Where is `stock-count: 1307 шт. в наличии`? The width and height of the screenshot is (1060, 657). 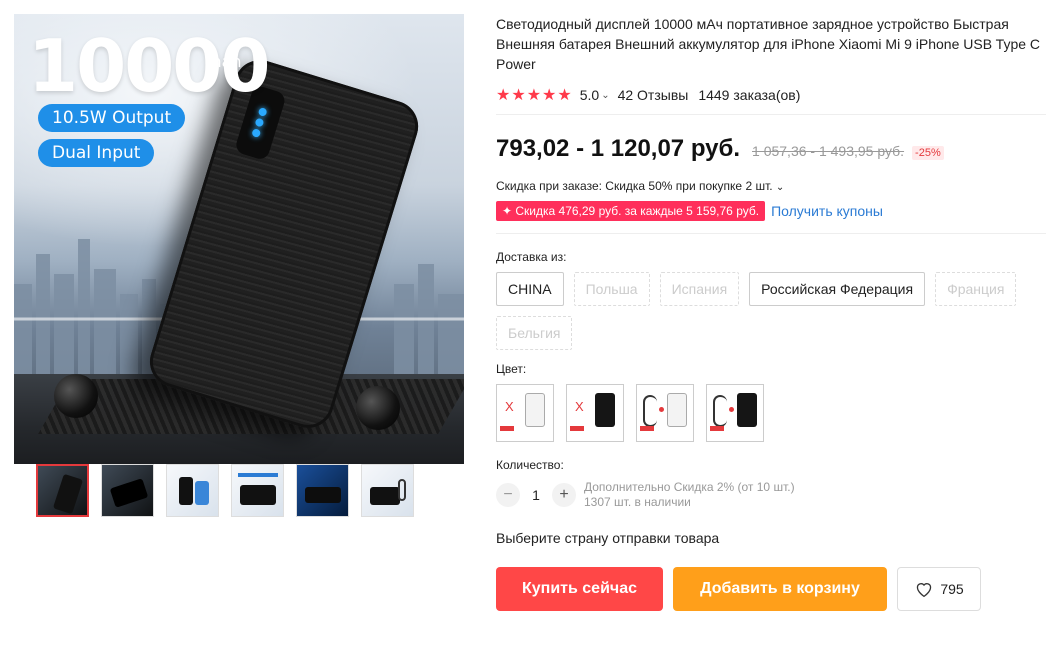
stock-count: 1307 шт. в наличии is located at coordinates (637, 502).